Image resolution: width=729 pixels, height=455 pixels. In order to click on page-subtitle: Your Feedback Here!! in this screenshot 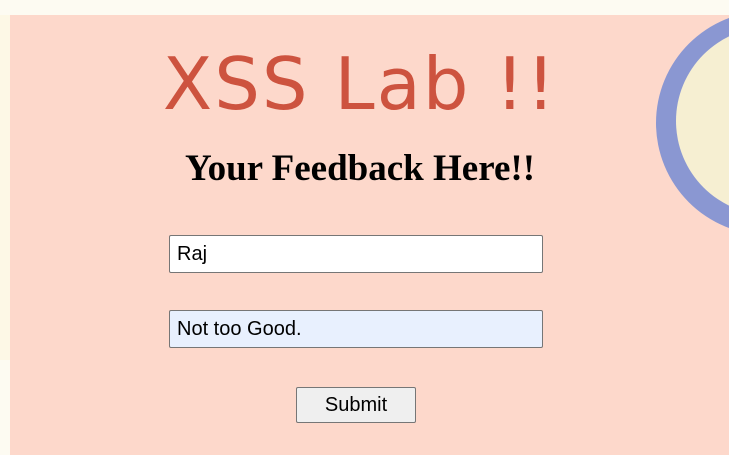, I will do `click(360, 168)`.